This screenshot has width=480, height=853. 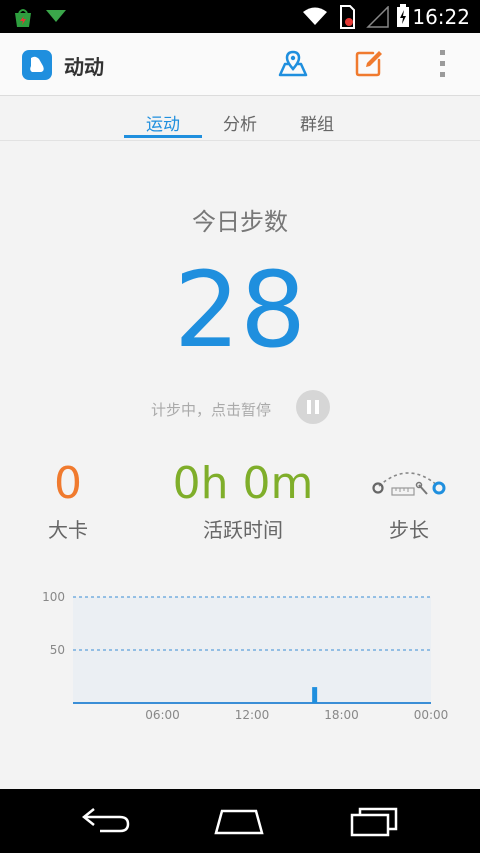 I want to click on back-button, so click(x=107, y=821).